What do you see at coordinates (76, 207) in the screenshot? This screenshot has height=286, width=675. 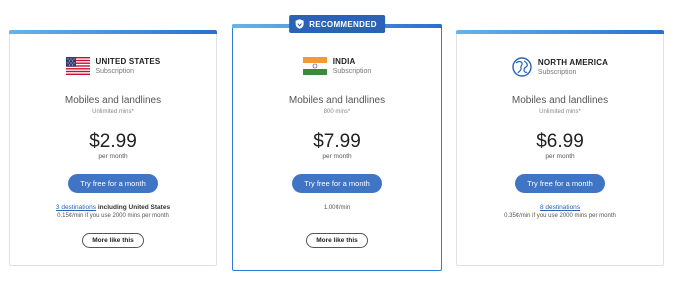 I see `destinations-link: 3 destinations` at bounding box center [76, 207].